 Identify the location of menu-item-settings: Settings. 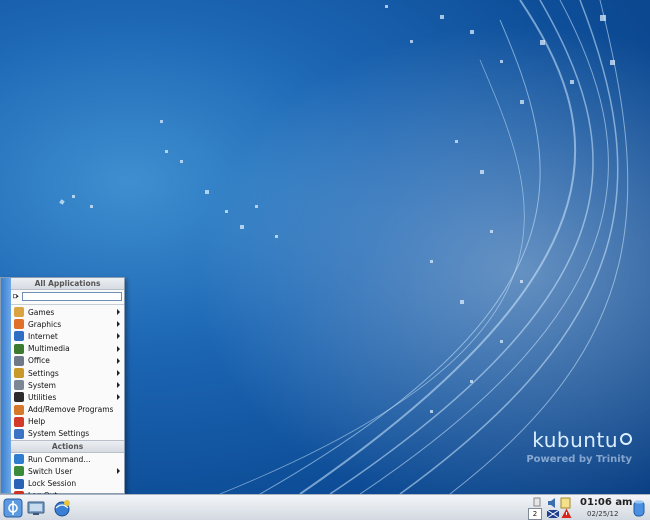
(67, 373).